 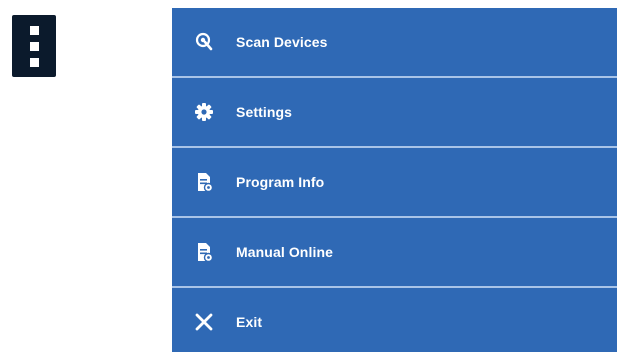 What do you see at coordinates (282, 42) in the screenshot?
I see `menu-item-label: Scan Devices` at bounding box center [282, 42].